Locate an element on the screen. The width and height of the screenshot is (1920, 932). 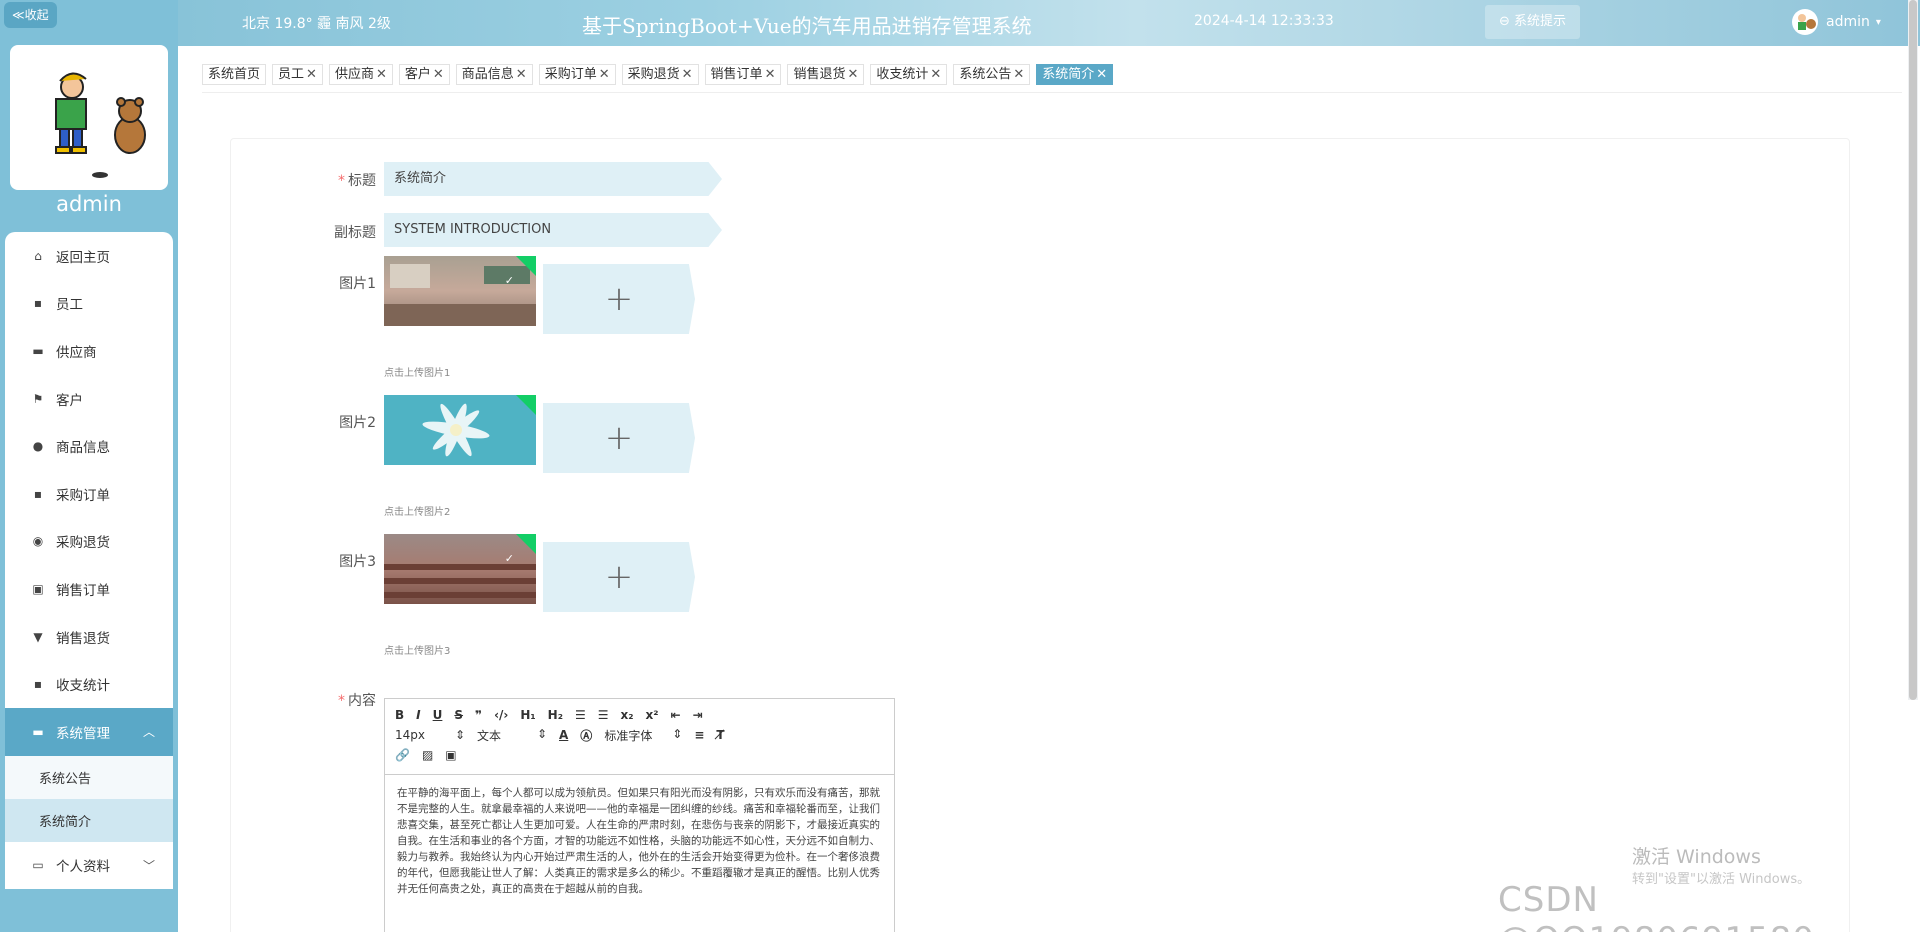
tag-finance: 收支统计 ✕ is located at coordinates (909, 74).